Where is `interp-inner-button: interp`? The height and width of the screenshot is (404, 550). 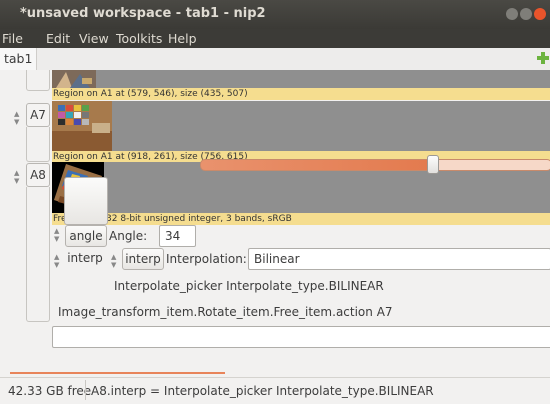 interp-inner-button: interp is located at coordinates (143, 259).